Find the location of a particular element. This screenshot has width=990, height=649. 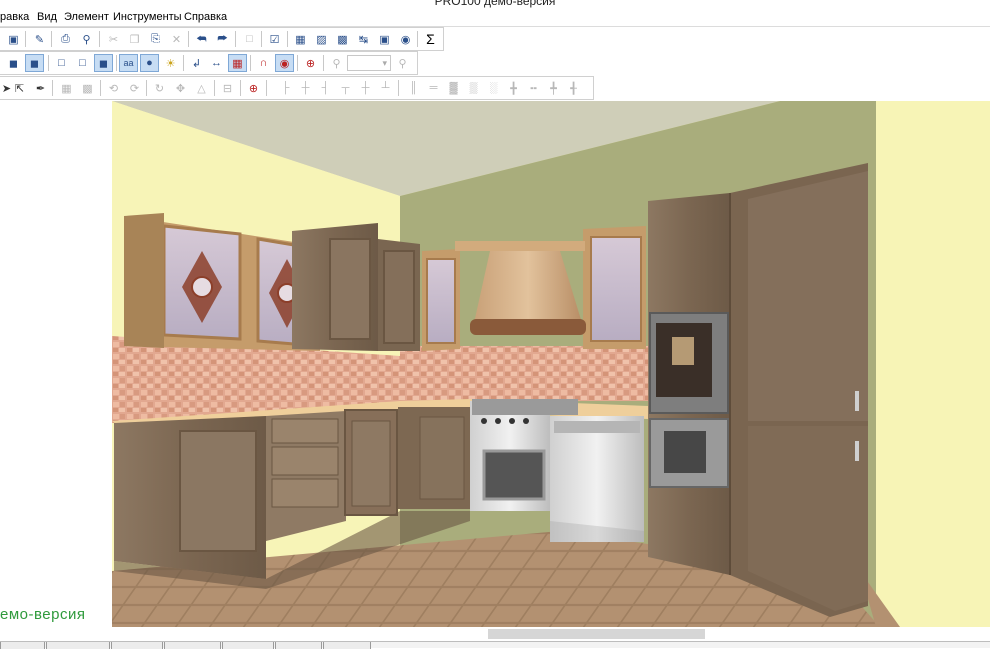

edit-icon: ☑ is located at coordinates (274, 39).